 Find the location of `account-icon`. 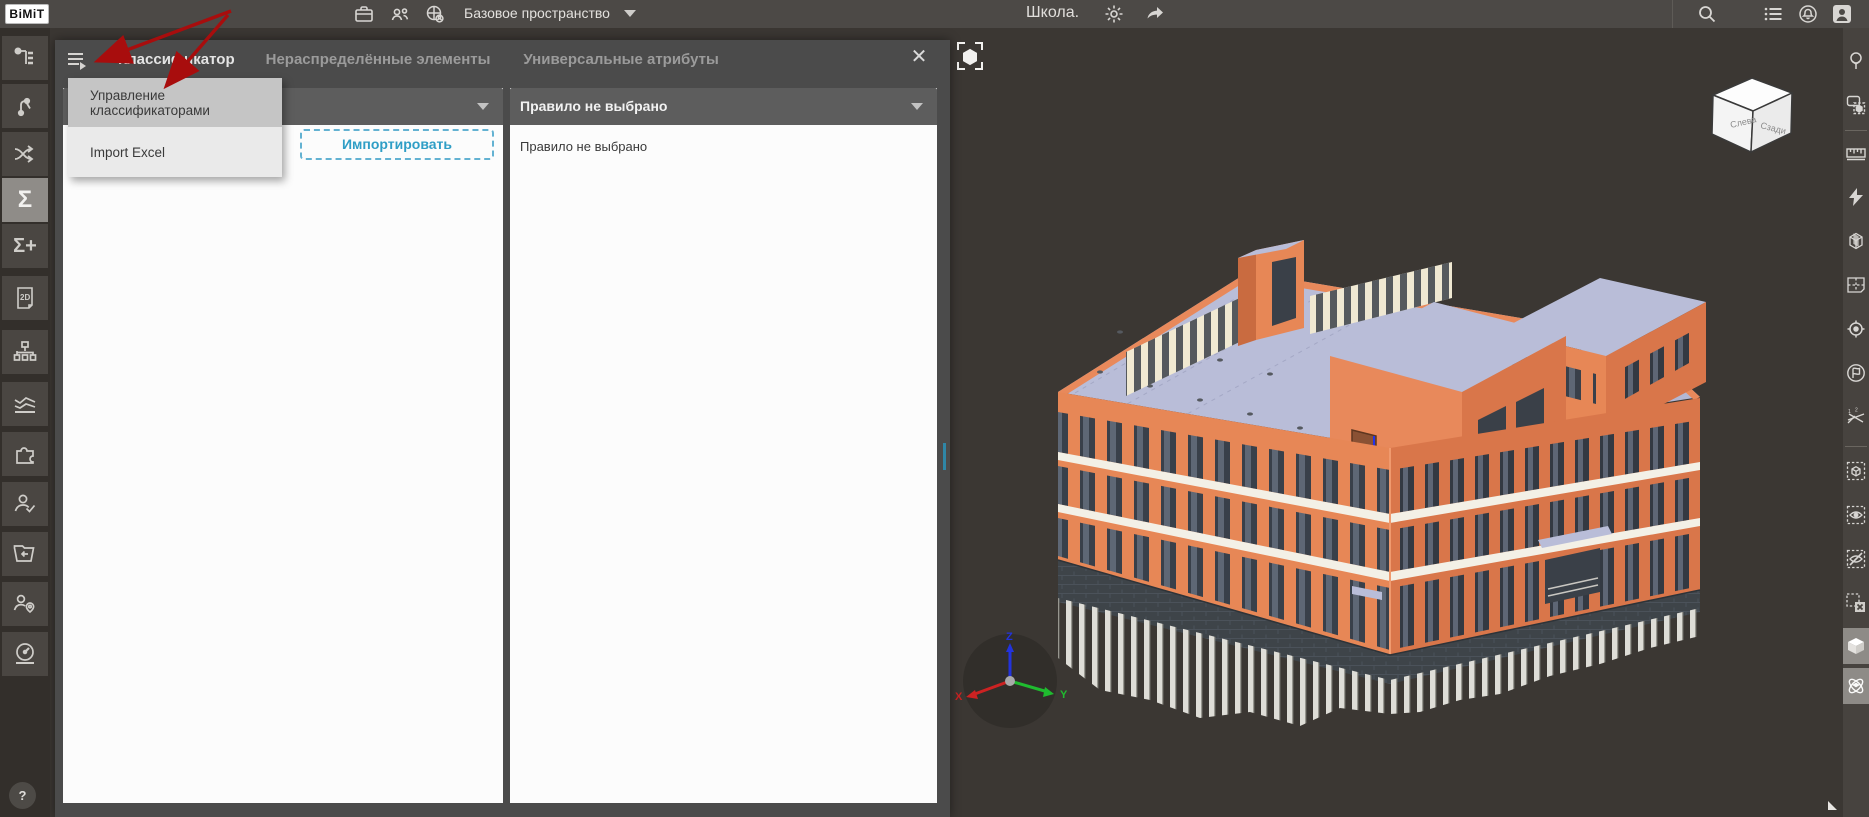

account-icon is located at coordinates (1842, 14).